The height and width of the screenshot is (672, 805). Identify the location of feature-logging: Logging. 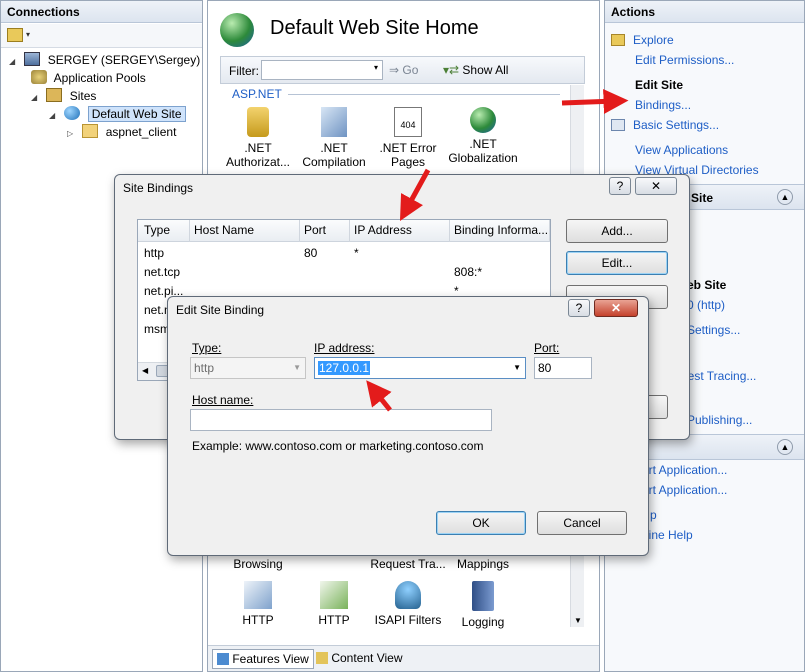
(483, 605).